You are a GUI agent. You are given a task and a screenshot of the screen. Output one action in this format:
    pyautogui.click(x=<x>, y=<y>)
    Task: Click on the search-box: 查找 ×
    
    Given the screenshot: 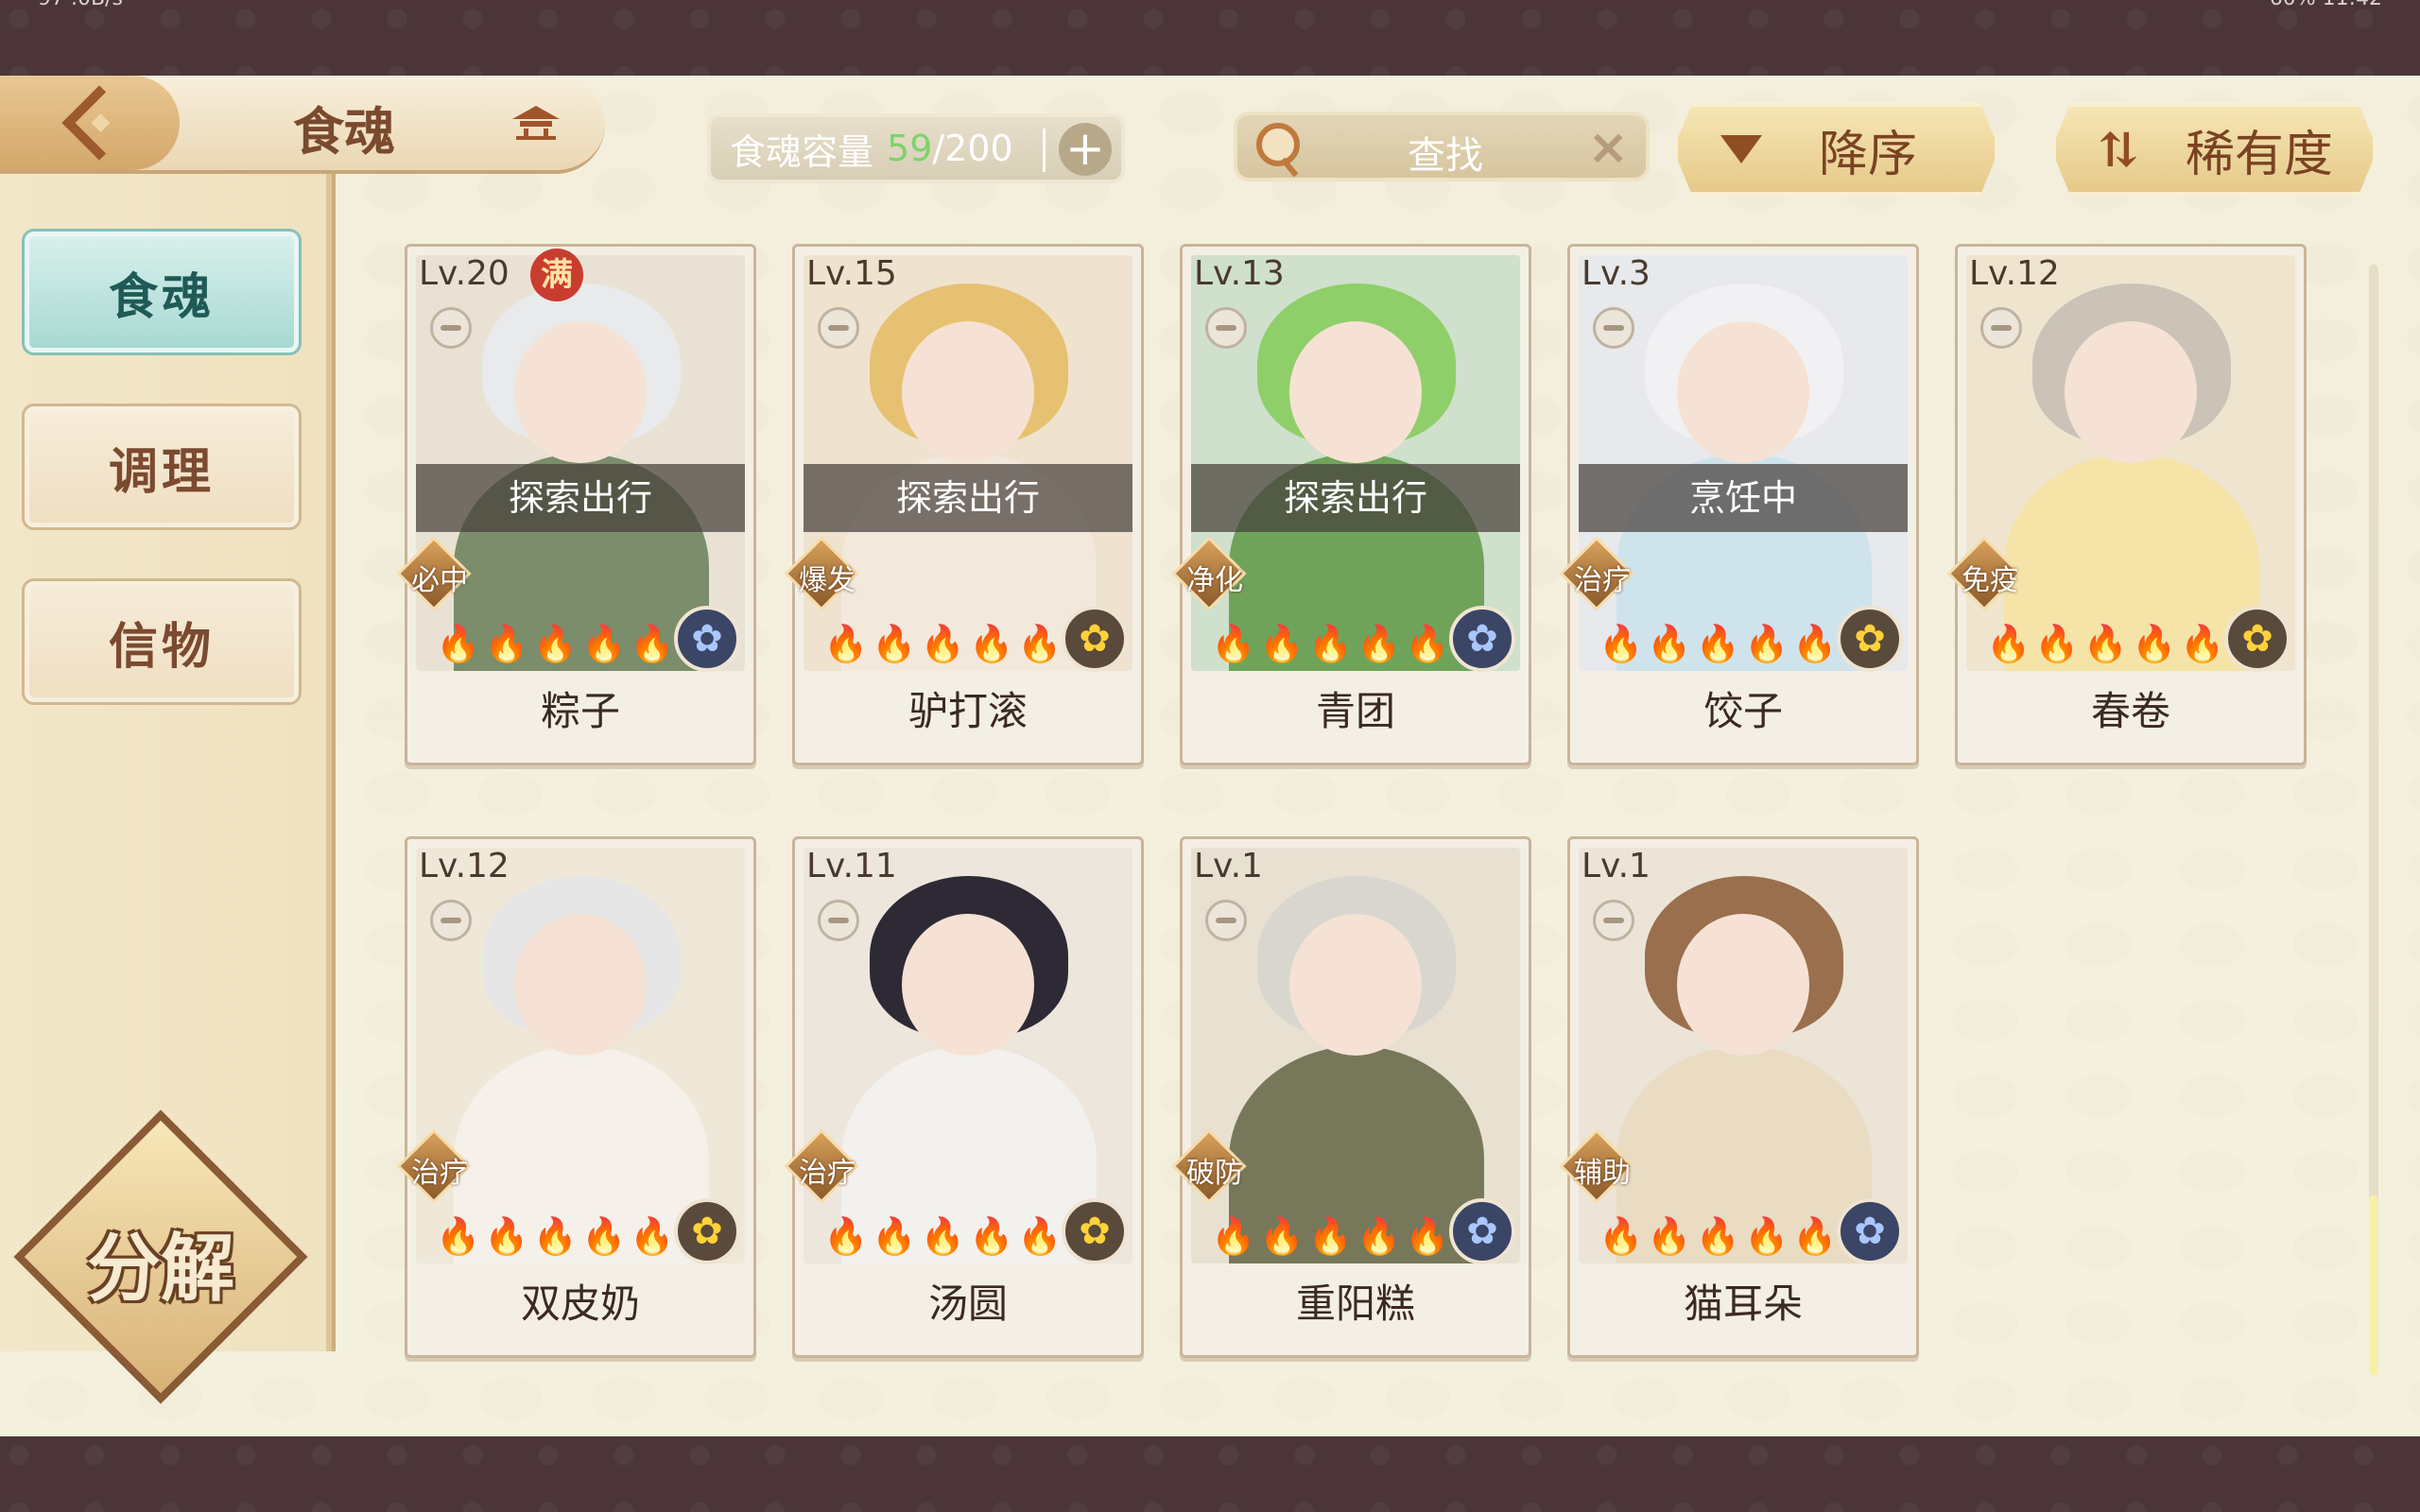 What is the action you would take?
    pyautogui.click(x=1442, y=146)
    